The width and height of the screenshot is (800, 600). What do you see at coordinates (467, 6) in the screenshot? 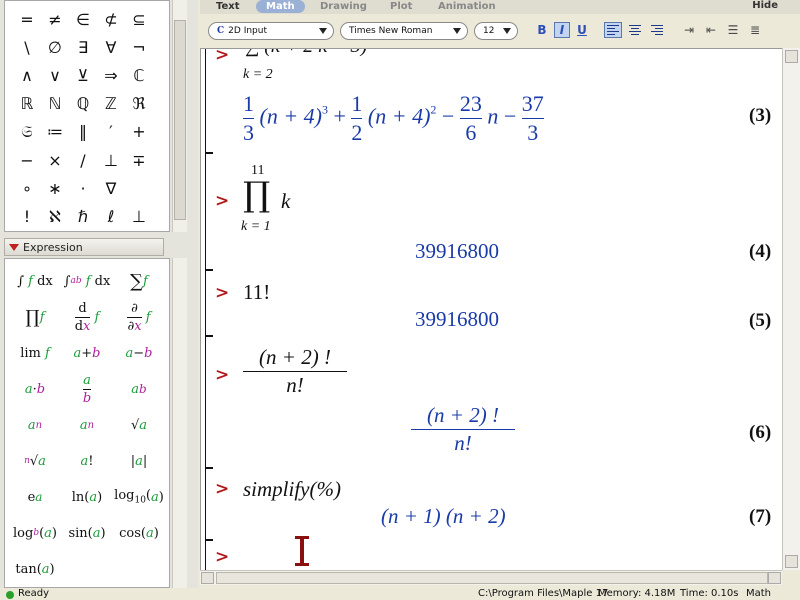
I see `mode-animation: Animation` at bounding box center [467, 6].